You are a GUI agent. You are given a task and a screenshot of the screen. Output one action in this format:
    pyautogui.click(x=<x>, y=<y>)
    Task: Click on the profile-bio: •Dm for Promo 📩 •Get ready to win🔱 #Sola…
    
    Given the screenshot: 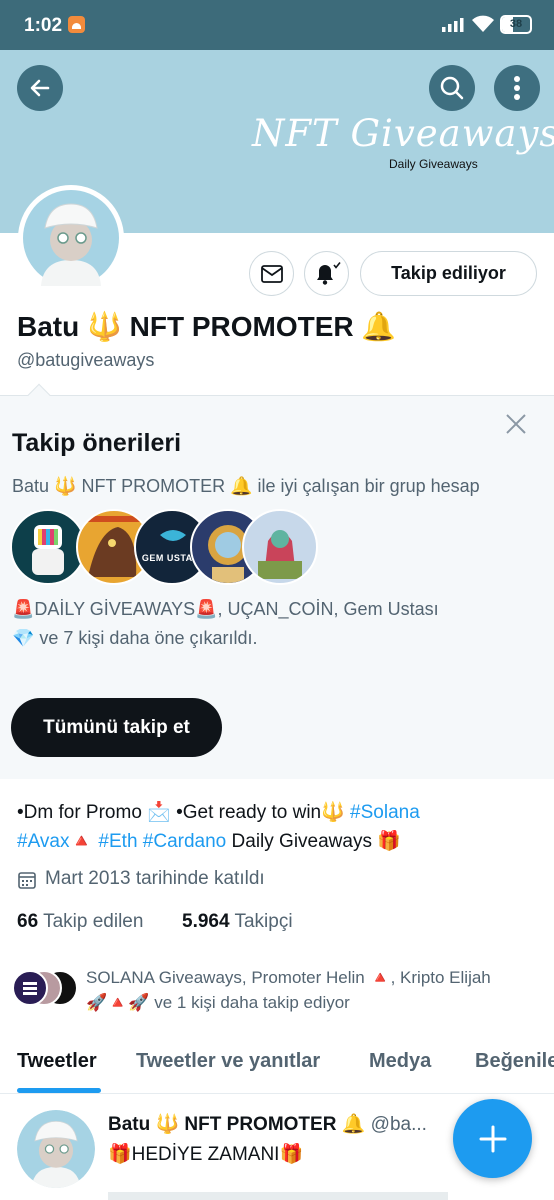 What is the action you would take?
    pyautogui.click(x=279, y=827)
    